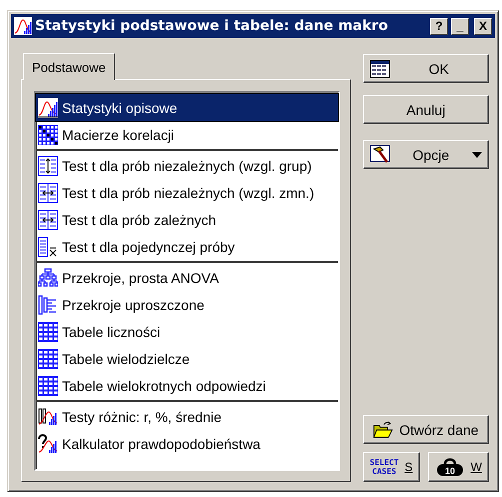 Image resolution: width=502 pixels, height=497 pixels. I want to click on chart-icon, so click(48, 416).